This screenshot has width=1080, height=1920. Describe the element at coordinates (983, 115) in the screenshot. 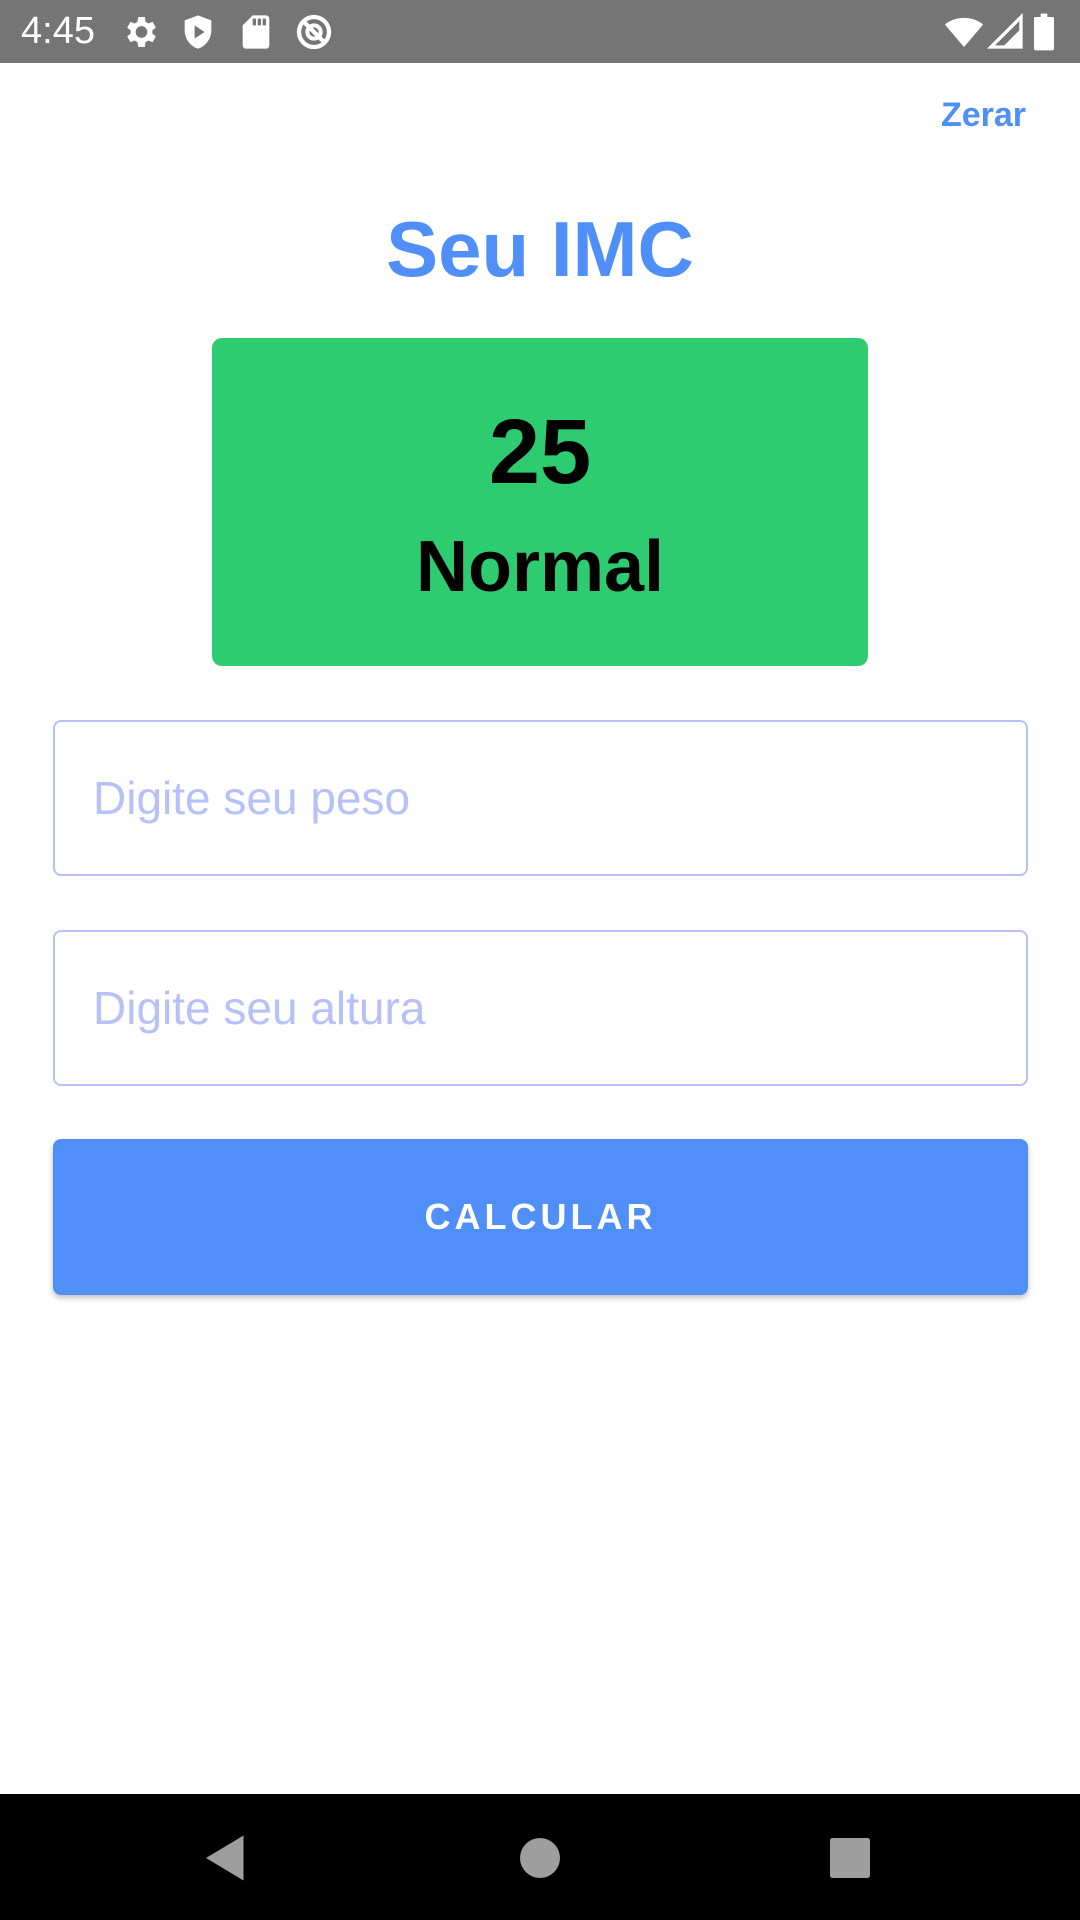

I see `reset-button: Zerar` at that location.